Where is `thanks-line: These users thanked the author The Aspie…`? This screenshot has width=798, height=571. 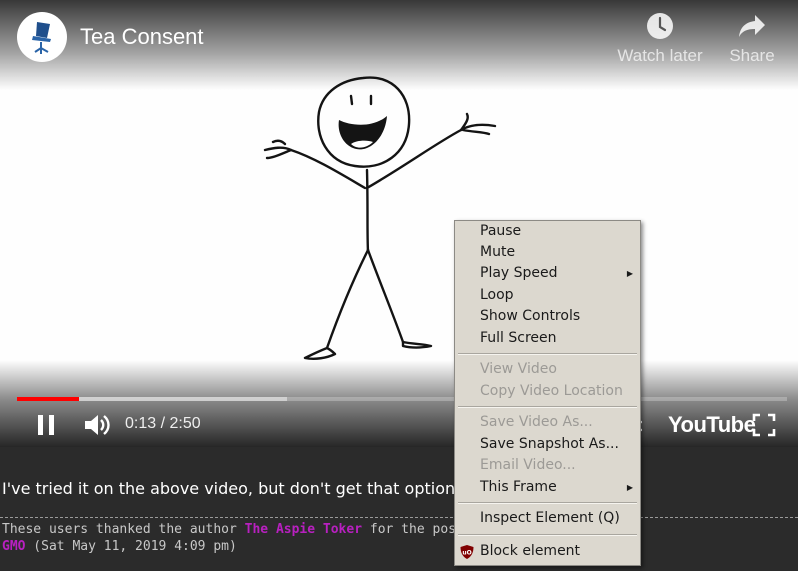 thanks-line: These users thanked the author The Aspie… is located at coordinates (237, 529).